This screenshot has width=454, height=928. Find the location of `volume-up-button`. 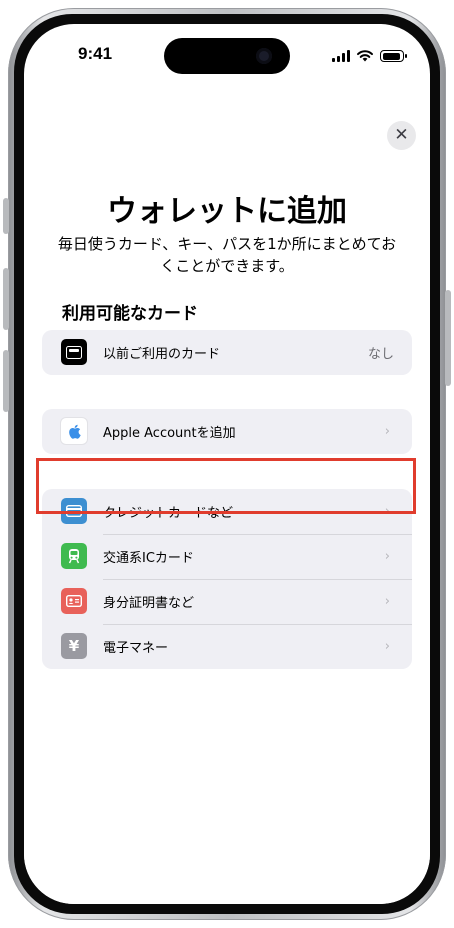

volume-up-button is located at coordinates (6, 299).